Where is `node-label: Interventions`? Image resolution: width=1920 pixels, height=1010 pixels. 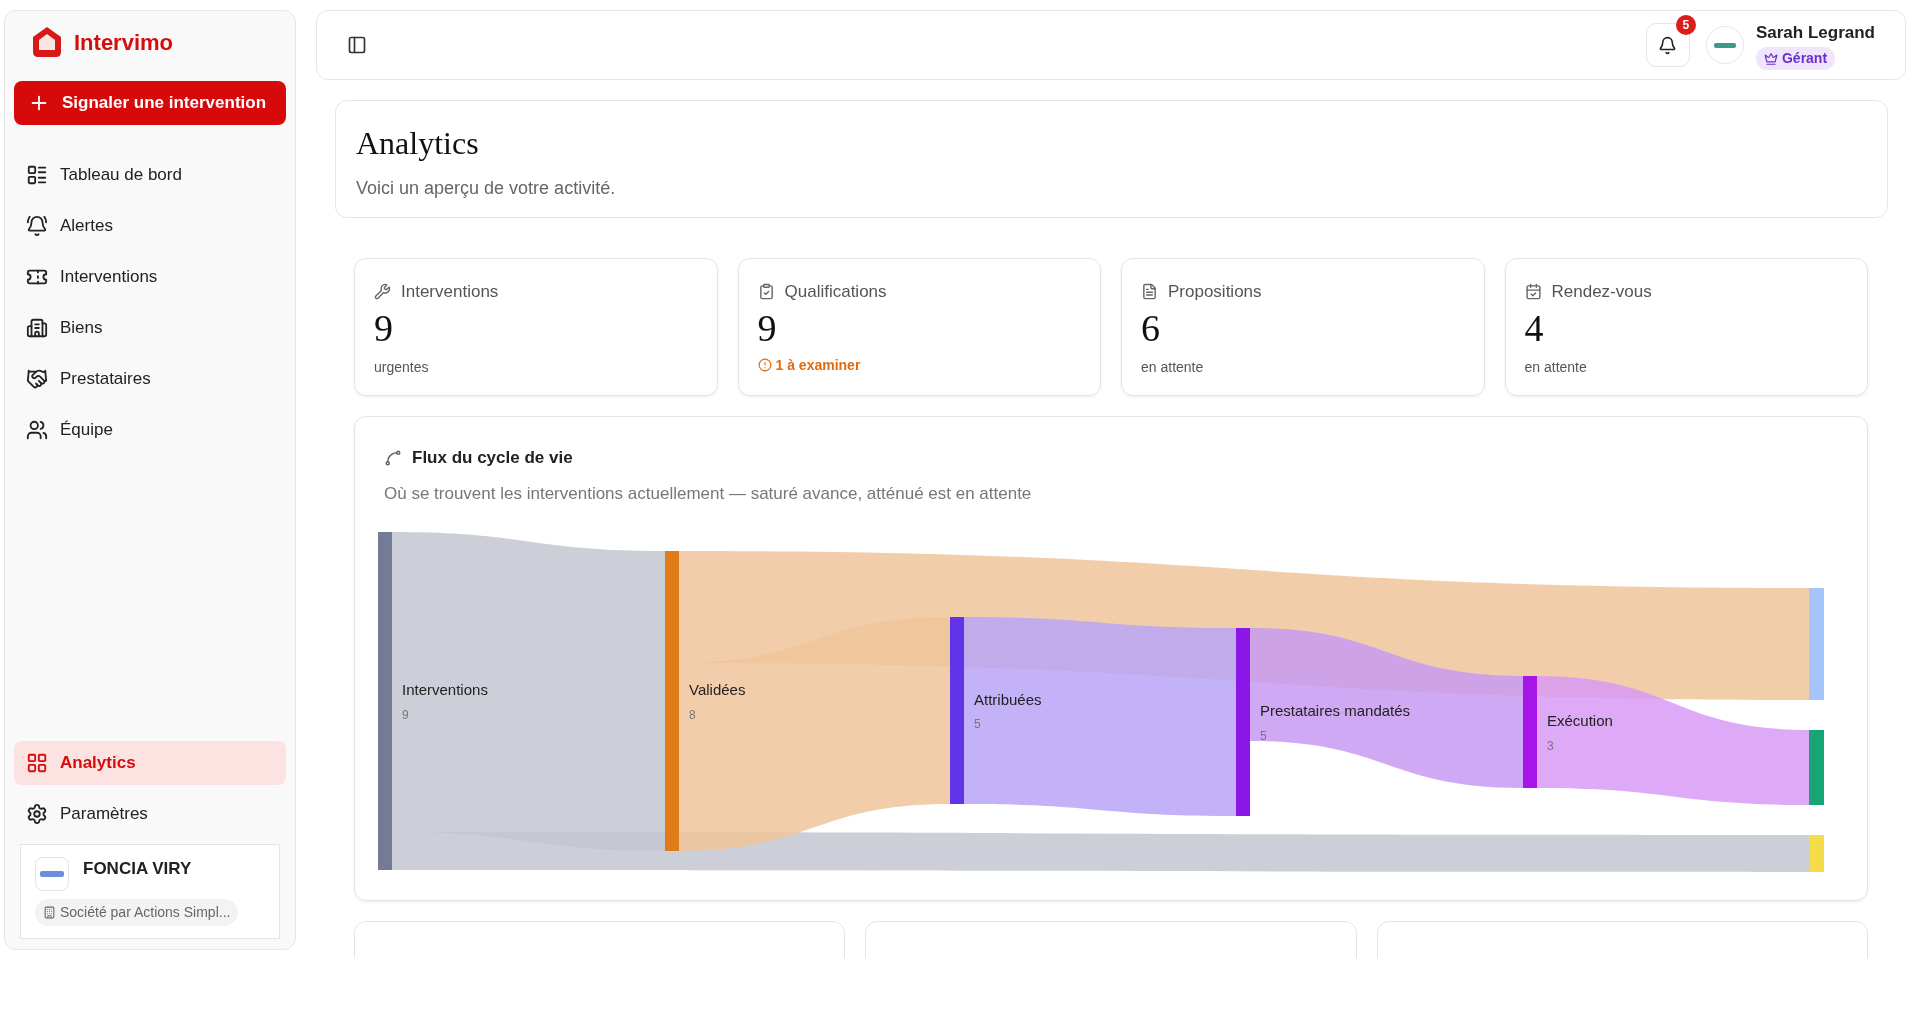 node-label: Interventions is located at coordinates (445, 690).